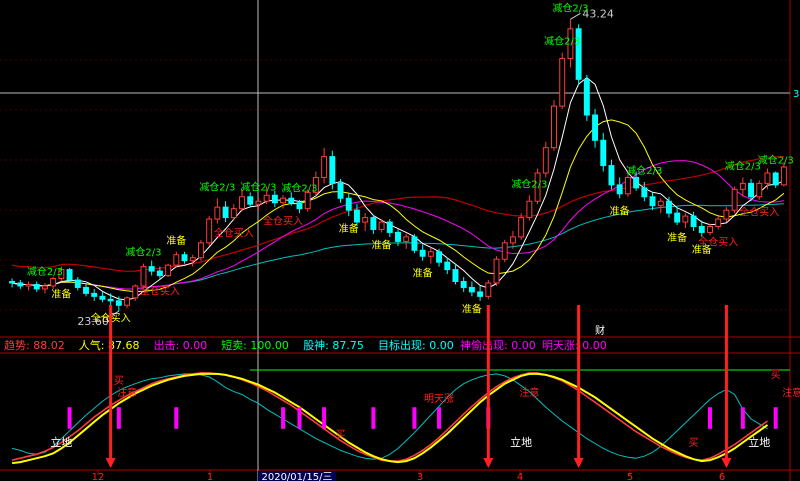 Image resolution: width=800 pixels, height=481 pixels. I want to click on annotation-cai: 财, so click(600, 330).